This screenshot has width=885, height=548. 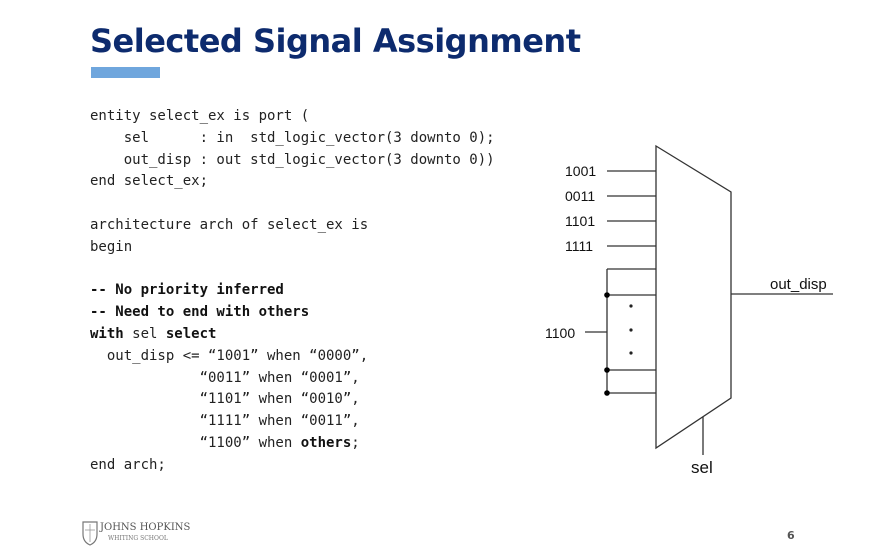 I want to click on output-label: out_disp, so click(x=798, y=284).